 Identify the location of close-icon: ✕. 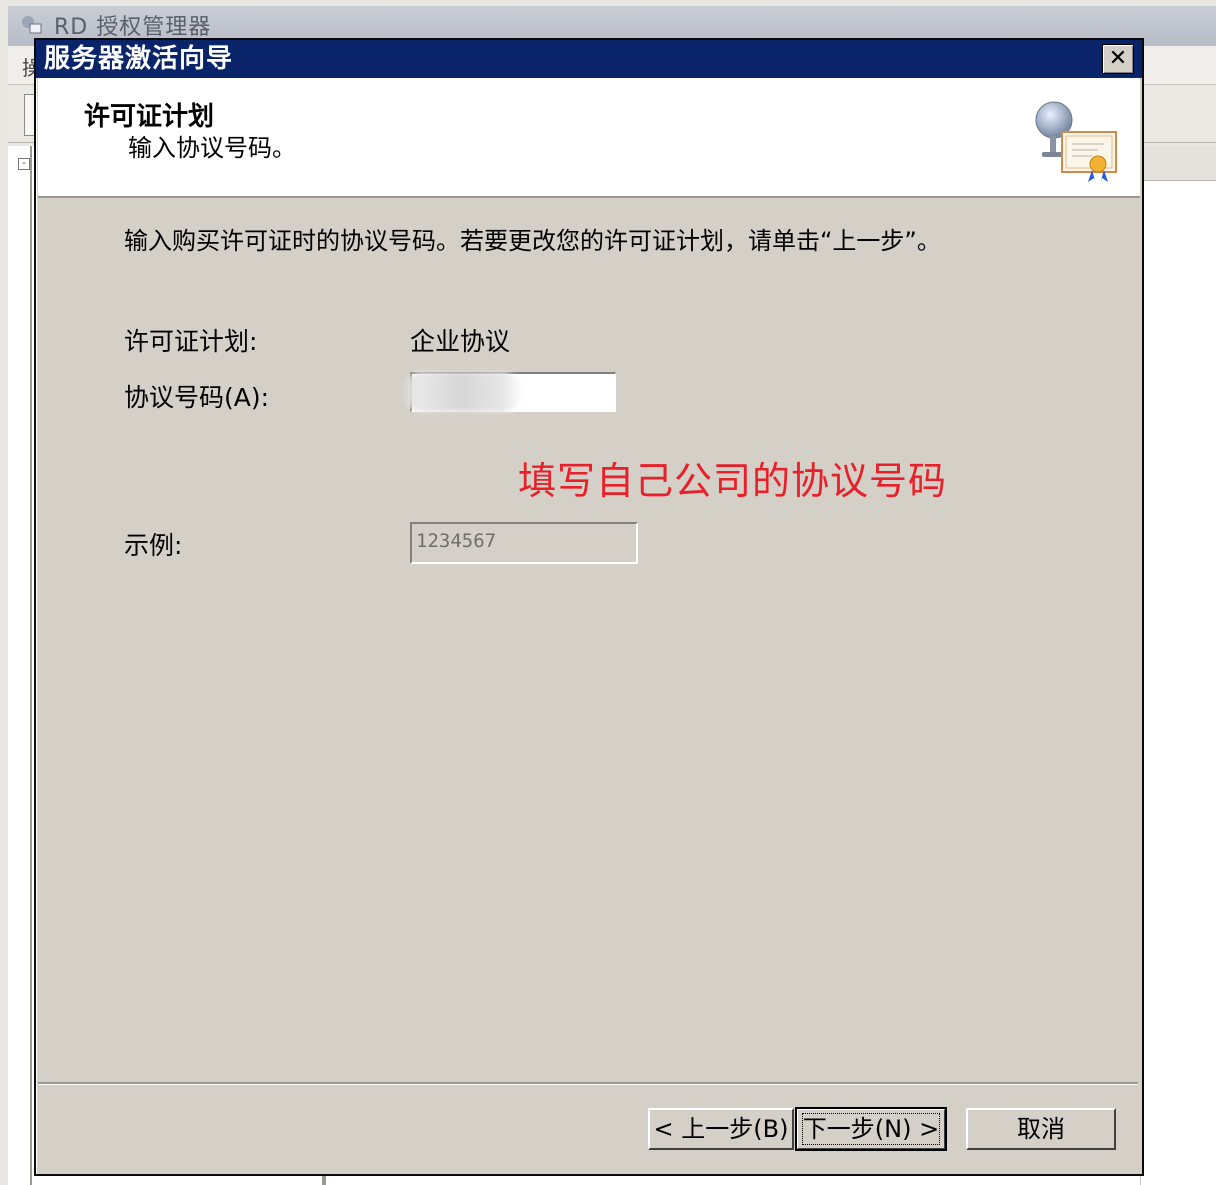
(1118, 58).